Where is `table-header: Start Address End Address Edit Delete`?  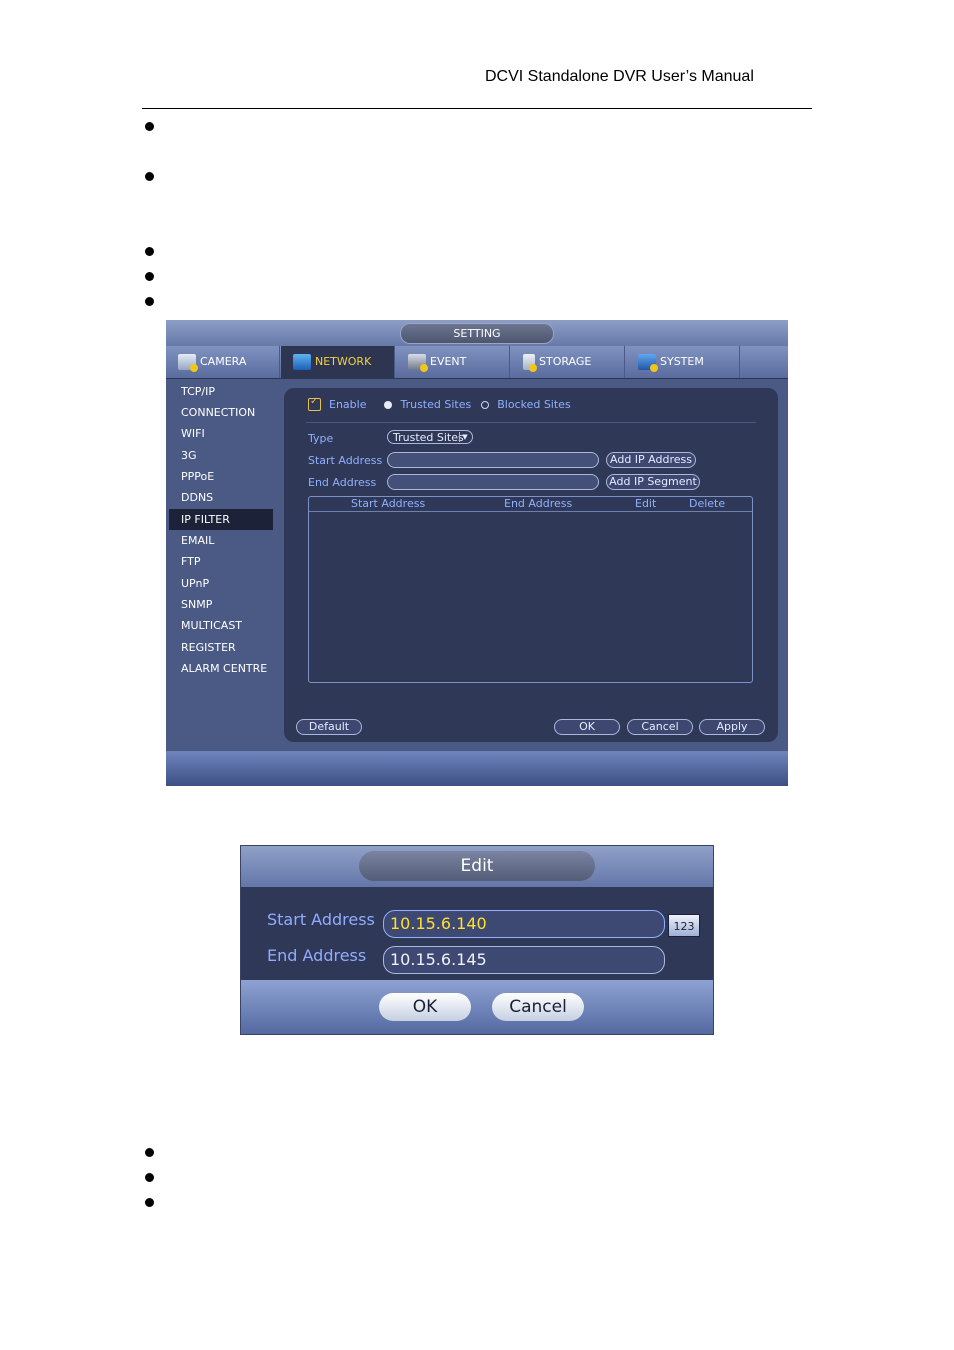 table-header: Start Address End Address Edit Delete is located at coordinates (530, 504).